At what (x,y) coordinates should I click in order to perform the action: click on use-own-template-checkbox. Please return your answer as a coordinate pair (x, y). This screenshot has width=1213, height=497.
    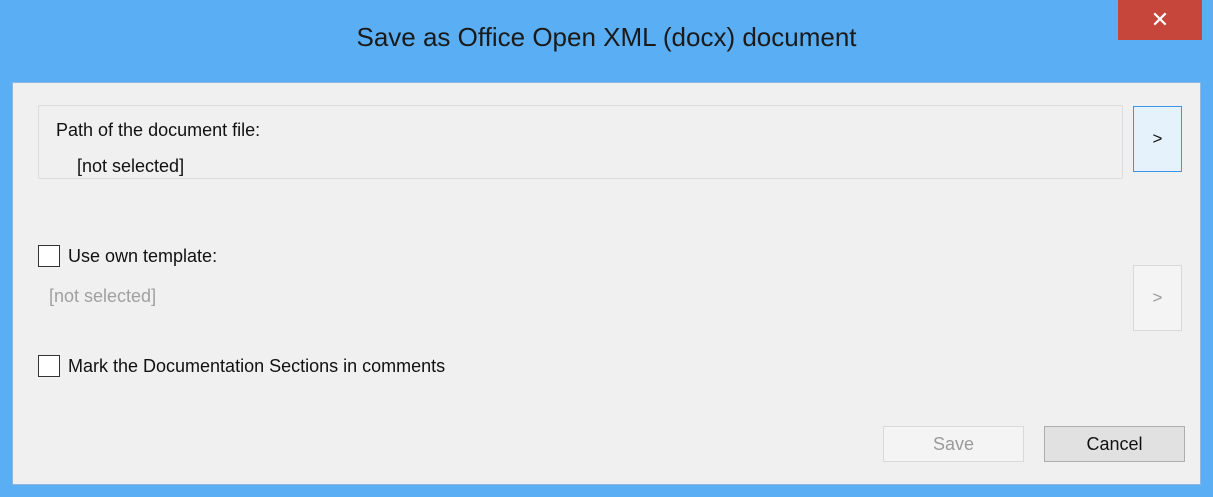
    Looking at the image, I should click on (49, 256).